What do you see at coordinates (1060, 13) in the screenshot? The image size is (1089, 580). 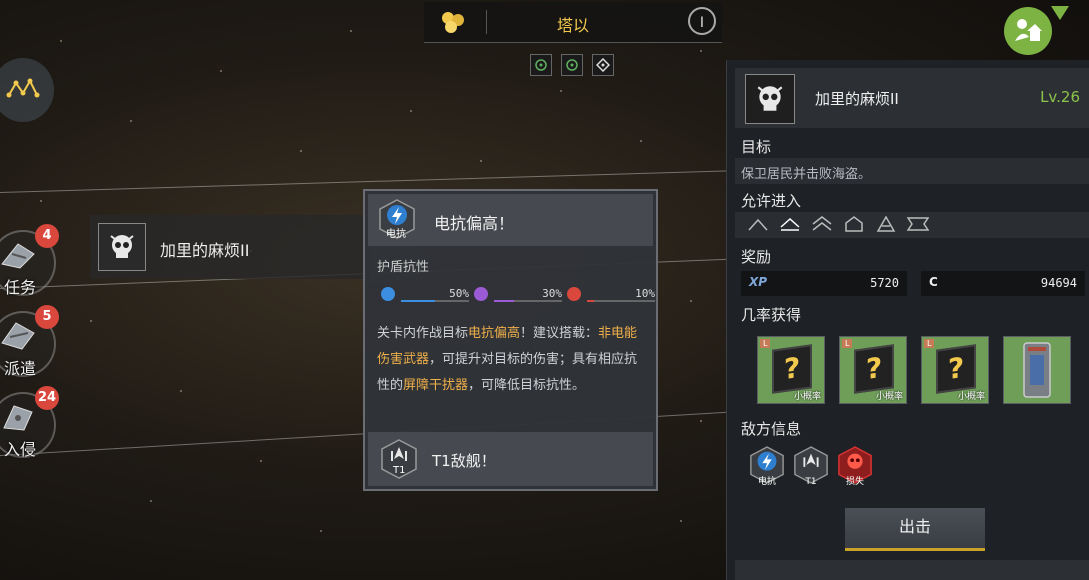 I see `dropdown-arrow-icon` at bounding box center [1060, 13].